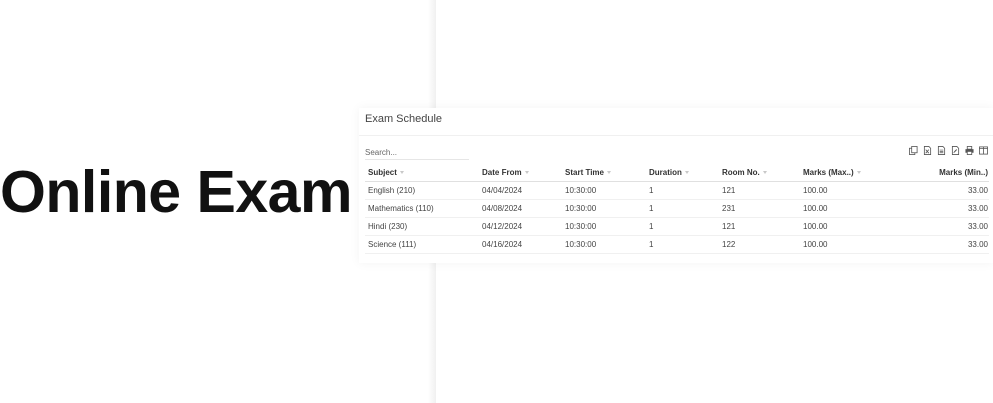 This screenshot has width=993, height=403. I want to click on column-header-label: Marks (Max..), so click(828, 172).